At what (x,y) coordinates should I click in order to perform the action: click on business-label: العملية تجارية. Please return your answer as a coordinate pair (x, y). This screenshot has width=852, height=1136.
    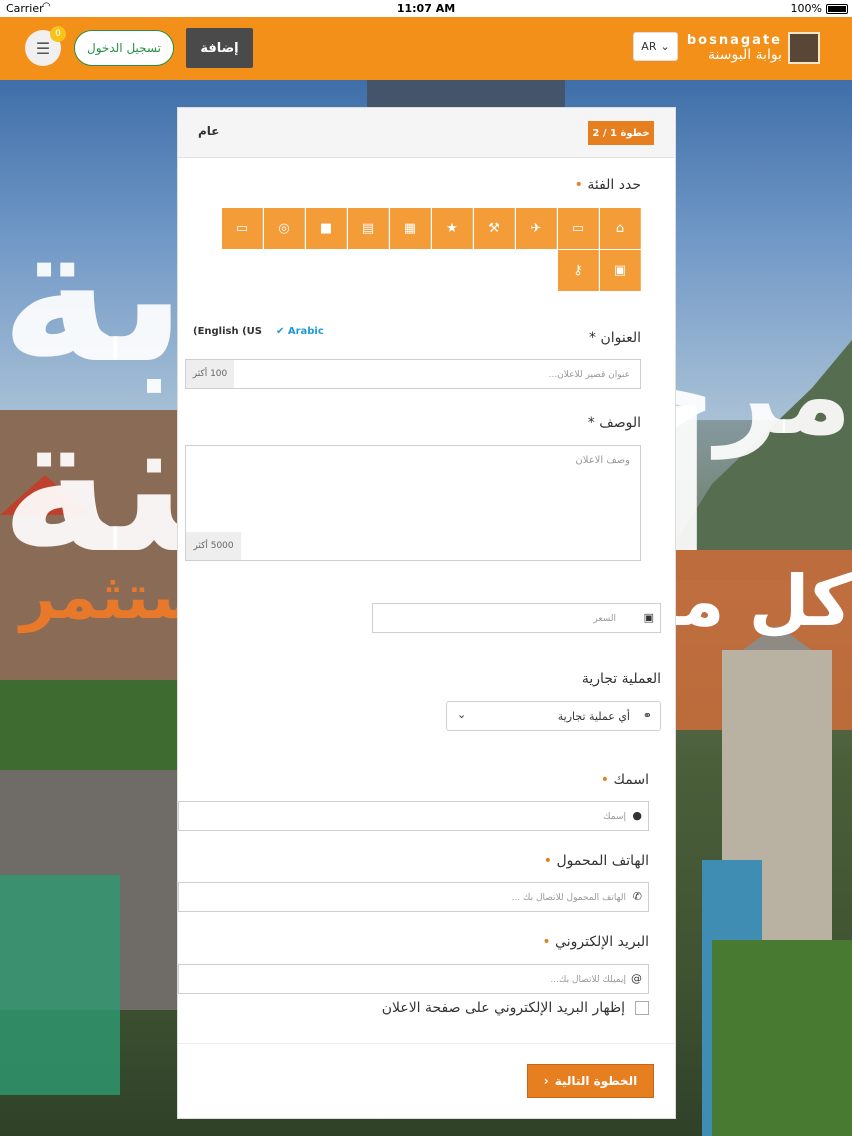
    Looking at the image, I should click on (621, 679).